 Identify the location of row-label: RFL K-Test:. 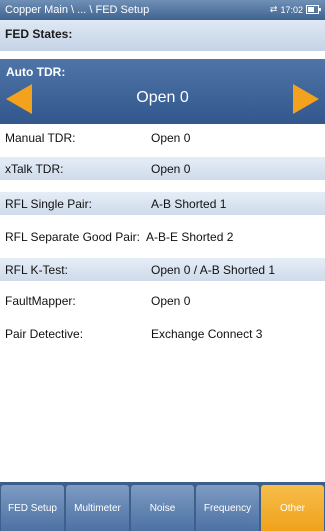
(36, 270).